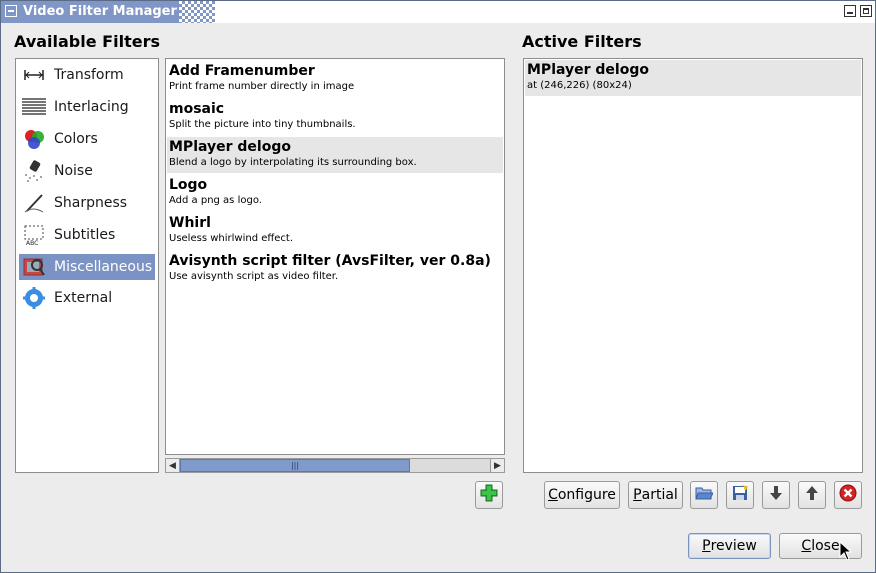  Describe the element at coordinates (34, 107) in the screenshot. I see `interlacing-icon` at that location.